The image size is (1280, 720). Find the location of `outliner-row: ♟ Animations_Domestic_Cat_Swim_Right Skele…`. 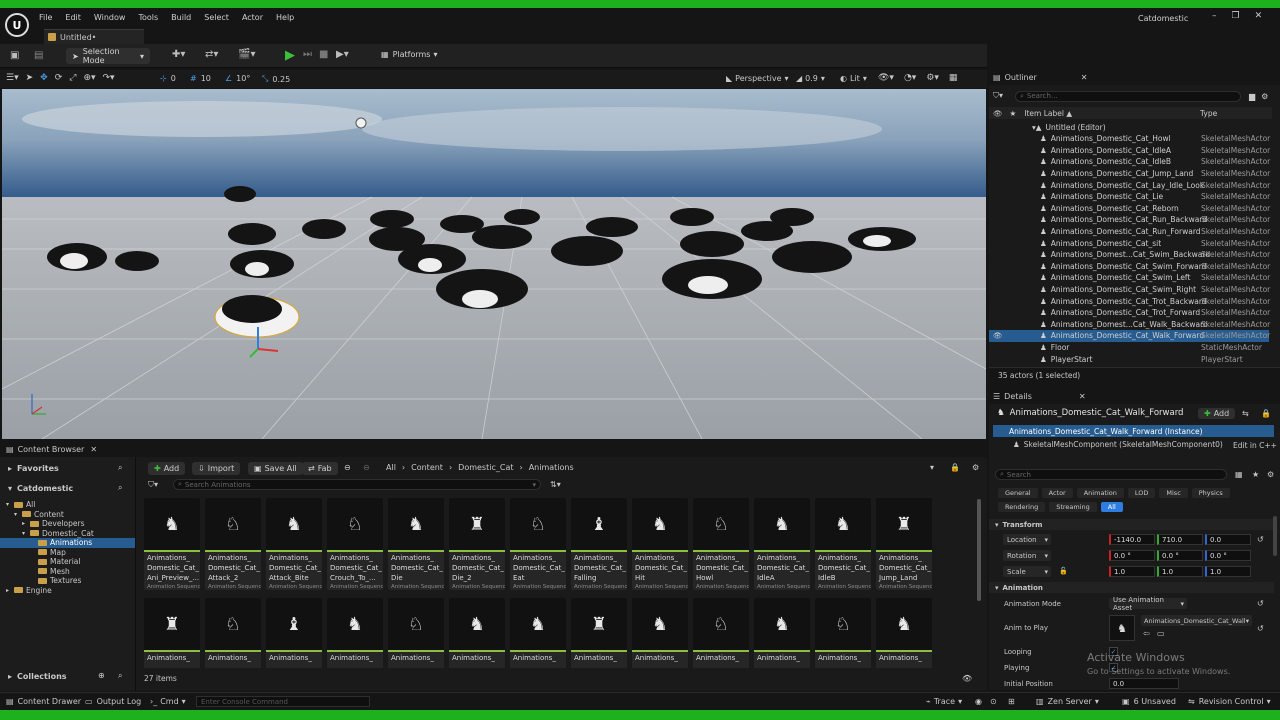

outliner-row: ♟ Animations_Domestic_Cat_Swim_Right Skele… is located at coordinates (1129, 290).